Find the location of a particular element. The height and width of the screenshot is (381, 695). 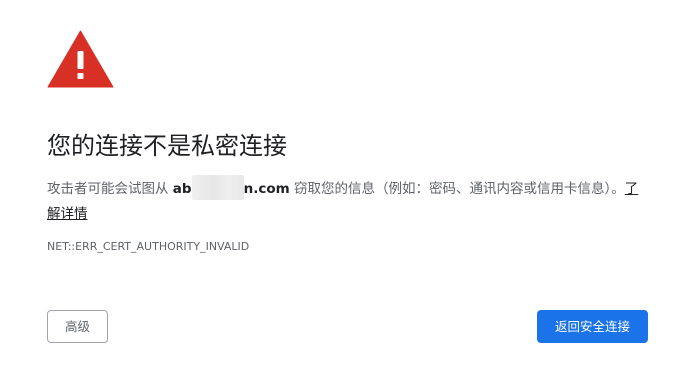

back-to-safety-button: 返回安全连接 is located at coordinates (592, 326).